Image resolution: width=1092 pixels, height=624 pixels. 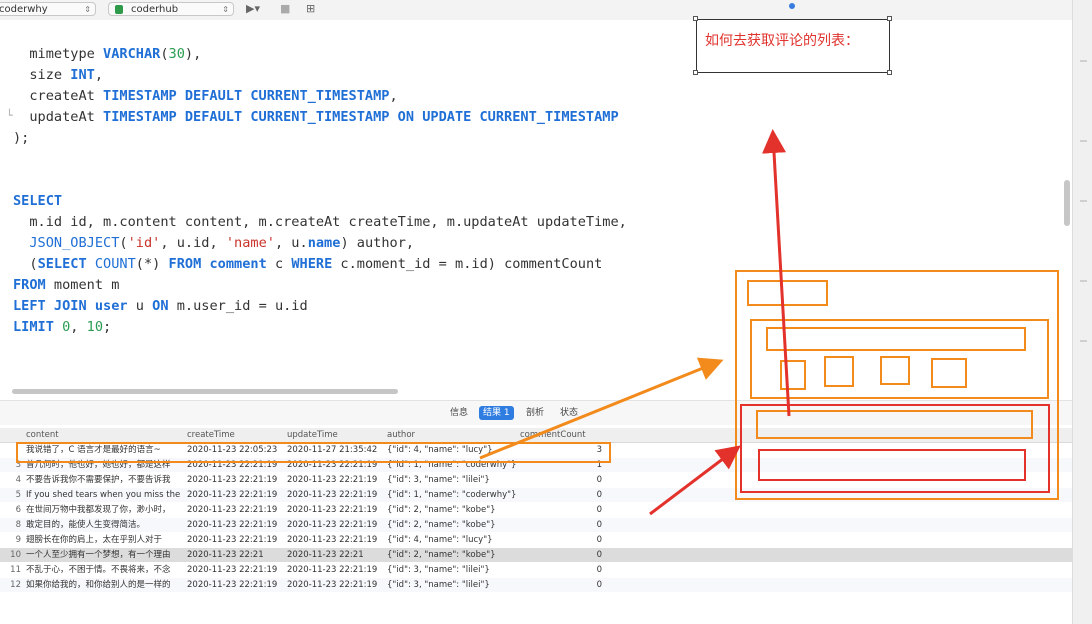 I want to click on sketch-title-box, so click(x=787, y=293).